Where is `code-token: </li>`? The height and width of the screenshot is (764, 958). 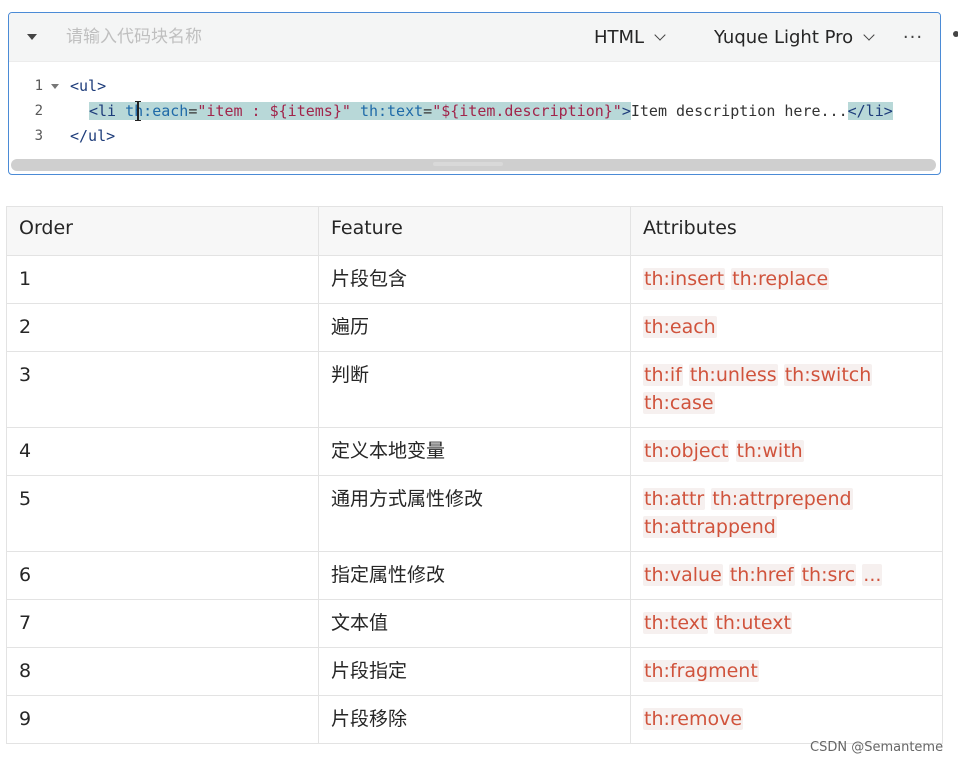
code-token: </li> is located at coordinates (870, 111).